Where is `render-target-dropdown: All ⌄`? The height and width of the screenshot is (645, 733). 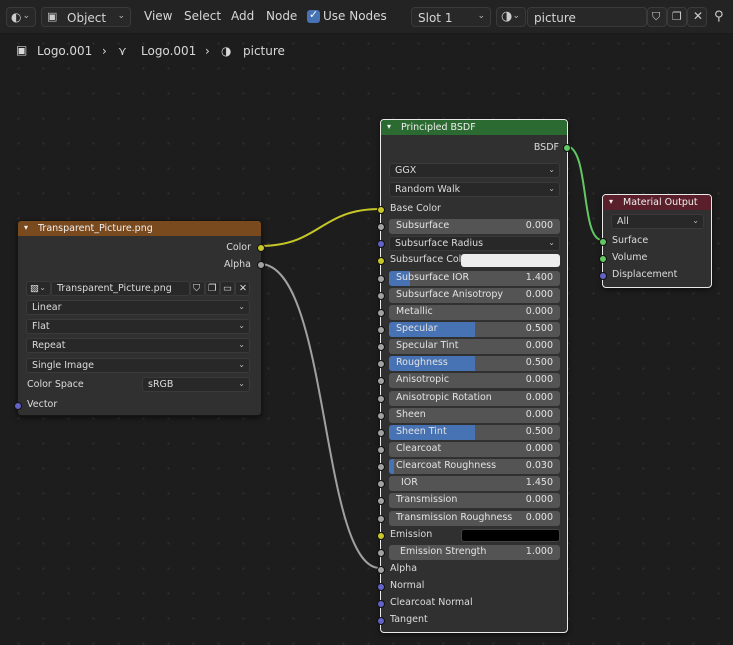 render-target-dropdown: All ⌄ is located at coordinates (657, 221).